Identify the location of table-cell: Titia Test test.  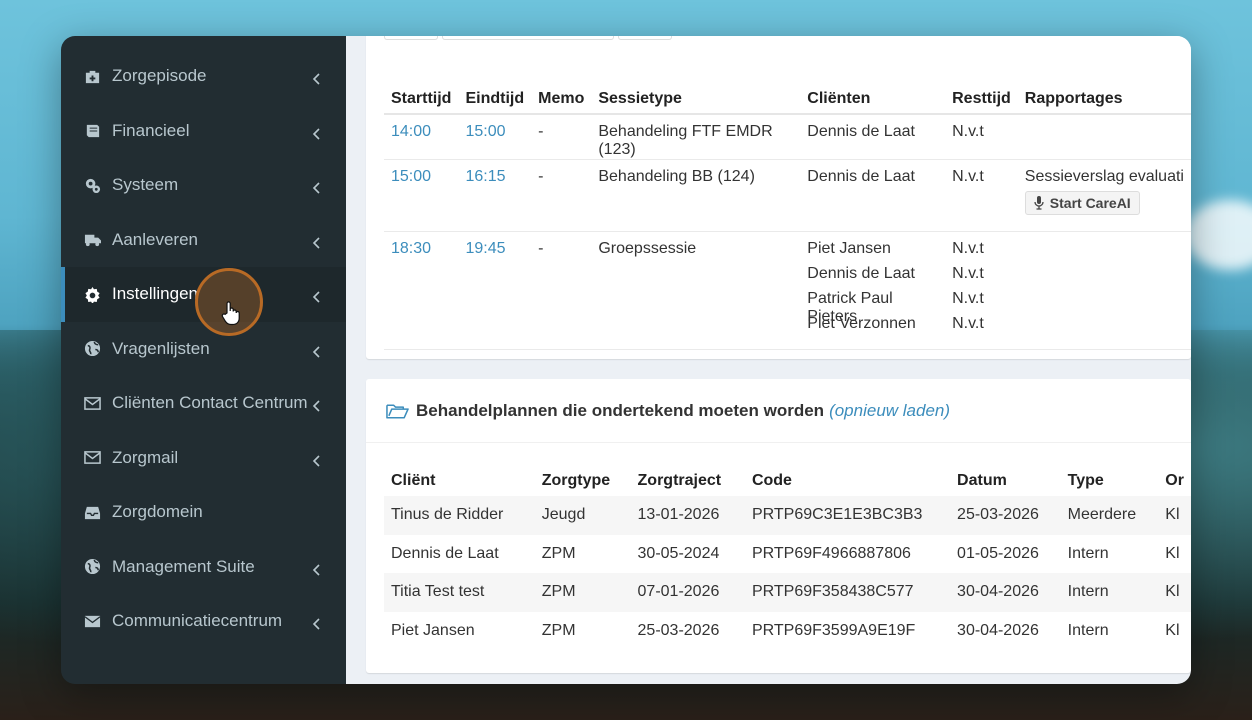
(459, 592).